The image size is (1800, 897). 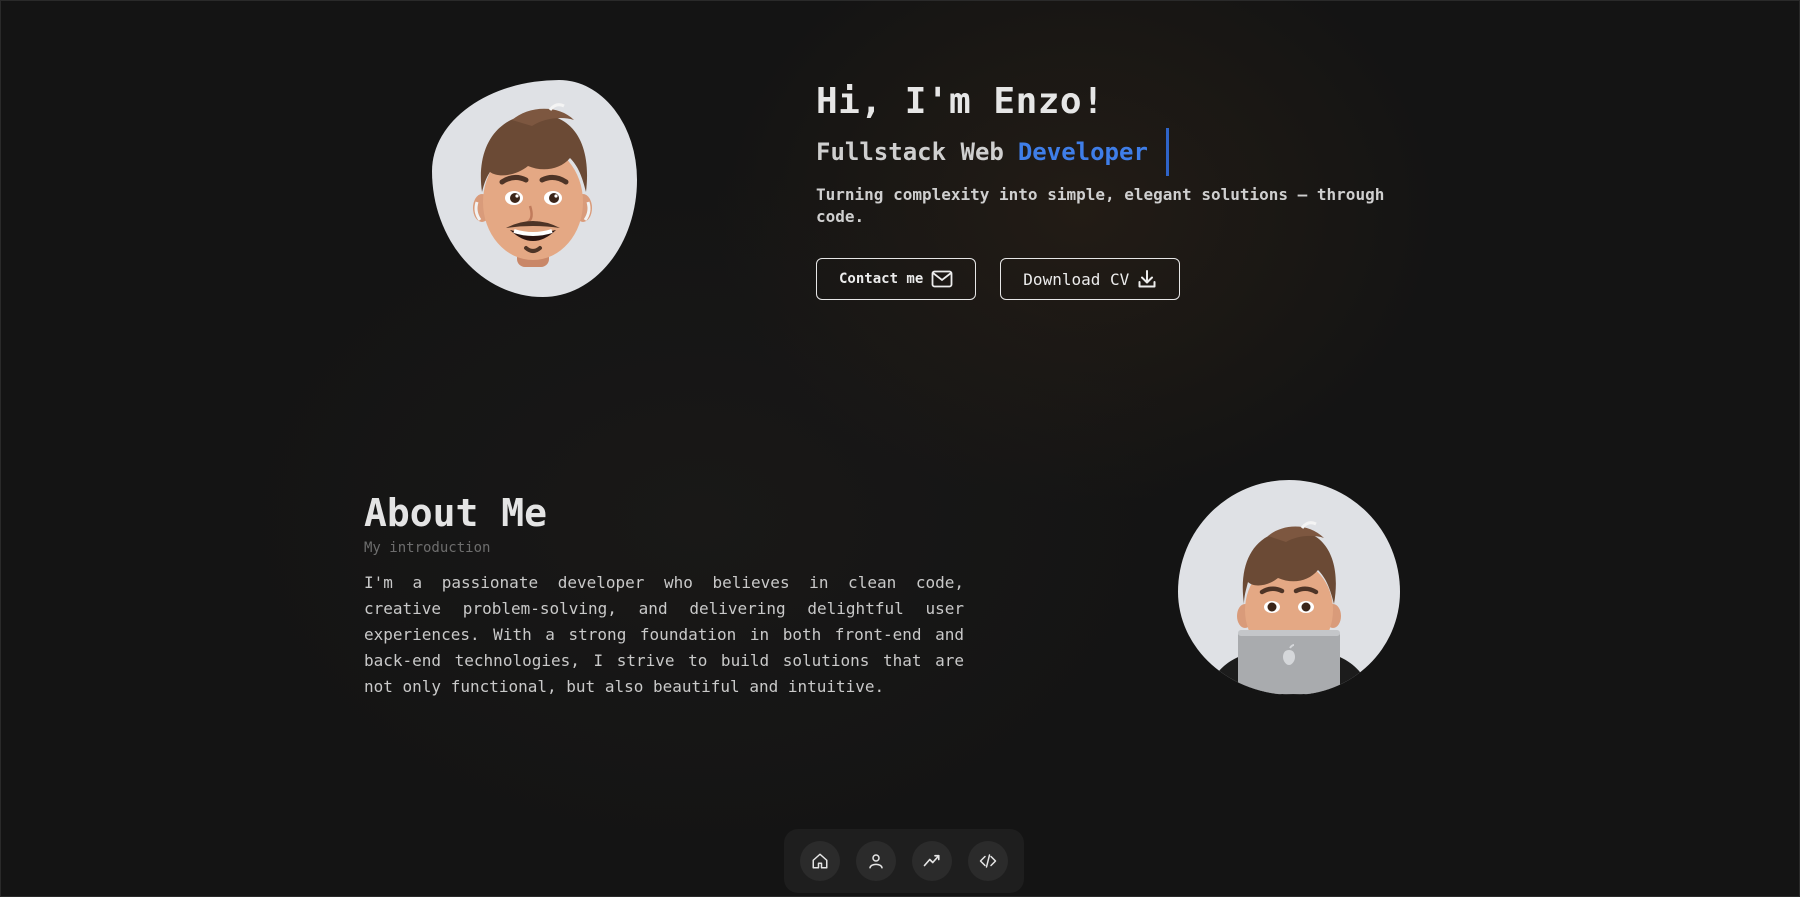 What do you see at coordinates (1167, 152) in the screenshot?
I see `typing-cursor` at bounding box center [1167, 152].